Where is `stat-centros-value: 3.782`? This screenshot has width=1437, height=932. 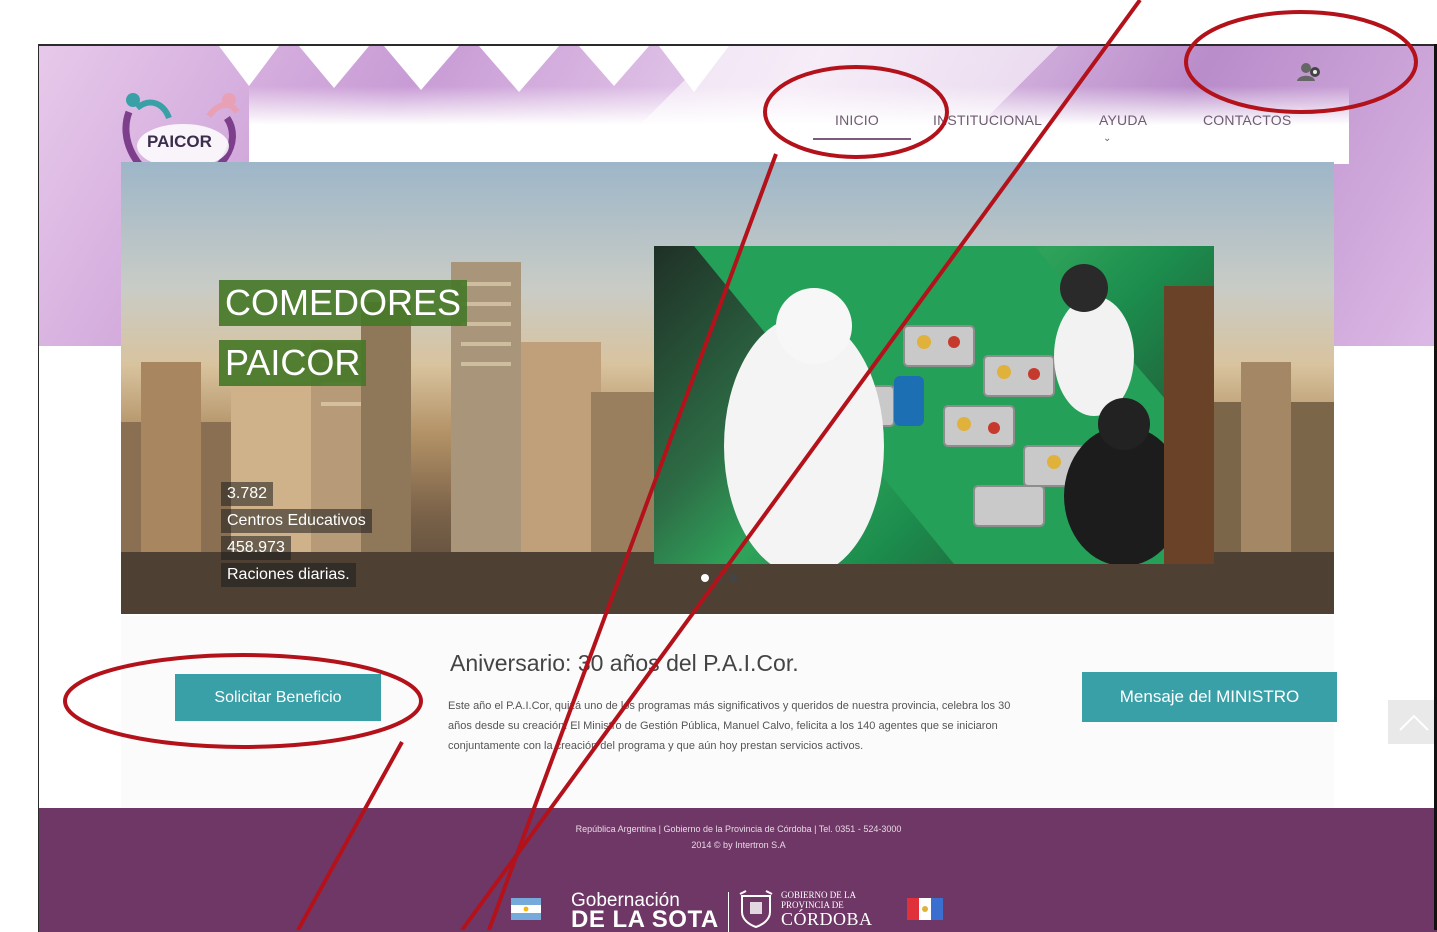 stat-centros-value: 3.782 is located at coordinates (247, 494).